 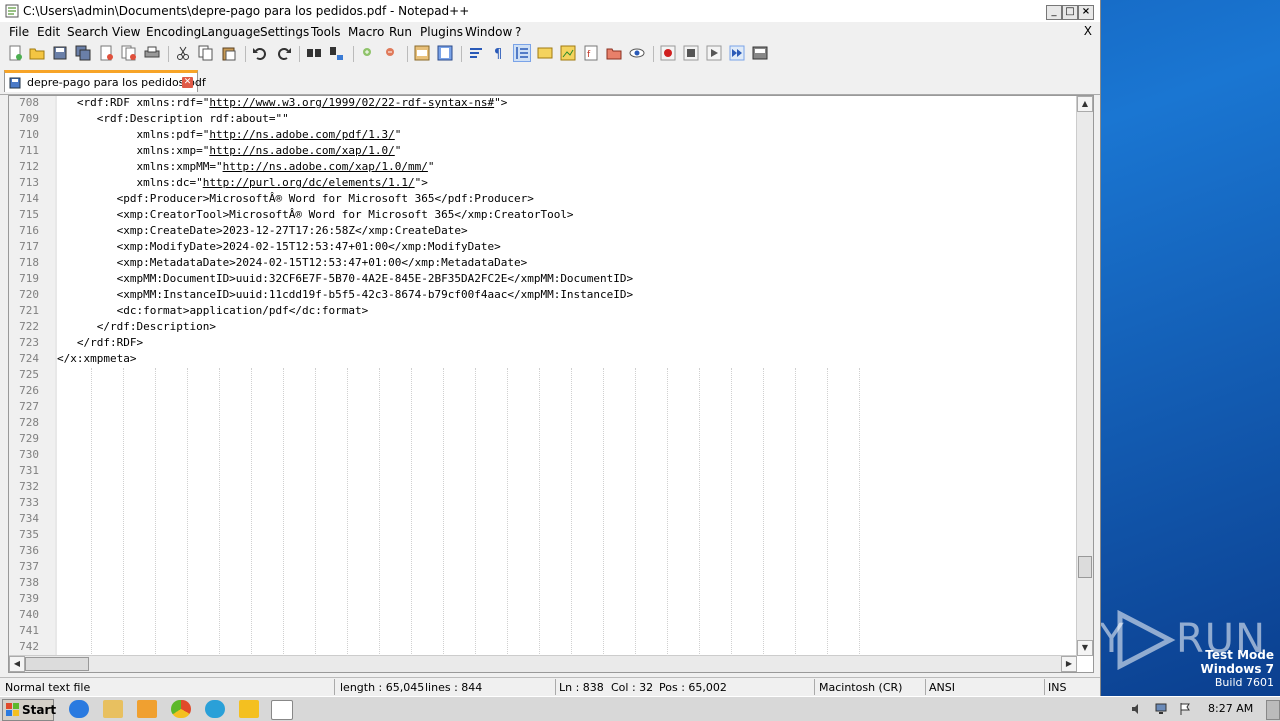 What do you see at coordinates (29, 278) in the screenshot?
I see `line-number: 719` at bounding box center [29, 278].